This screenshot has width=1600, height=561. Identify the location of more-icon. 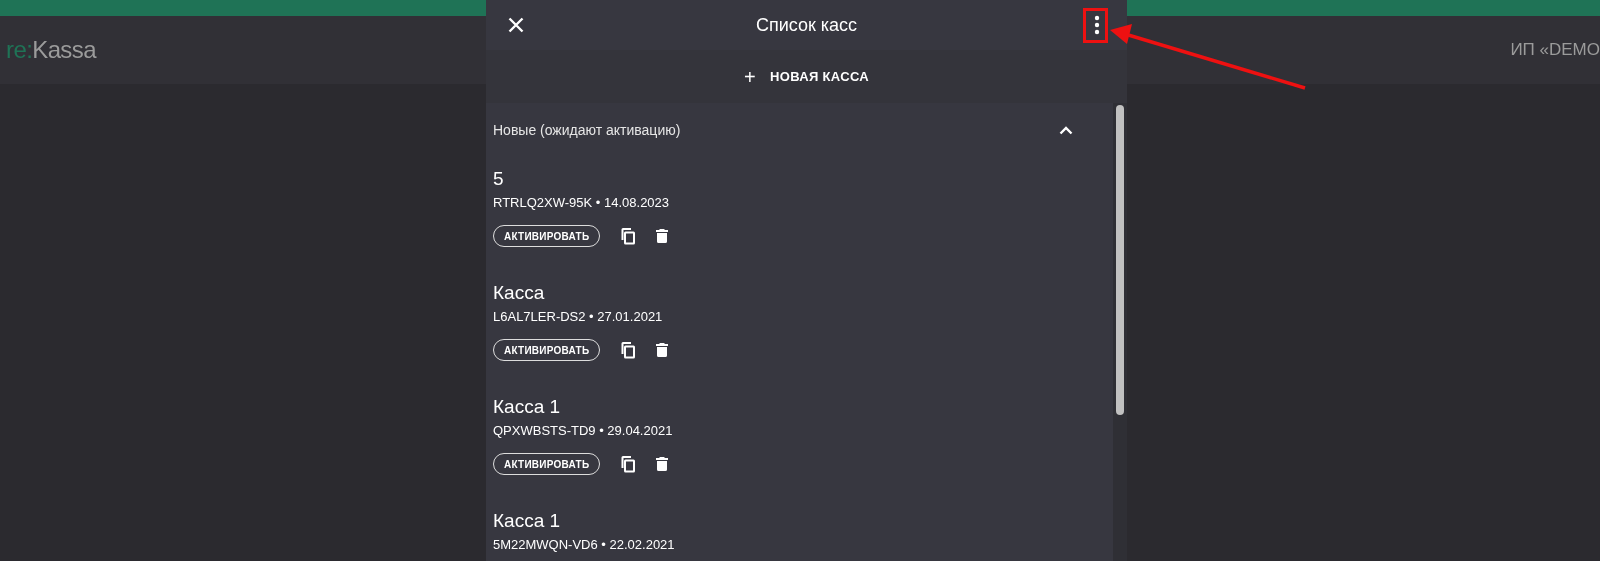
(1097, 25).